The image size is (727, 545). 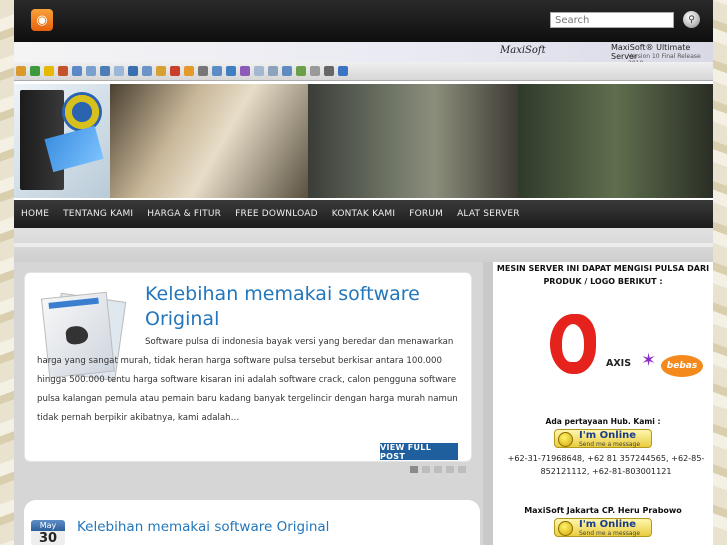 What do you see at coordinates (363, 245) in the screenshot?
I see `sub-nav-highlight` at bounding box center [363, 245].